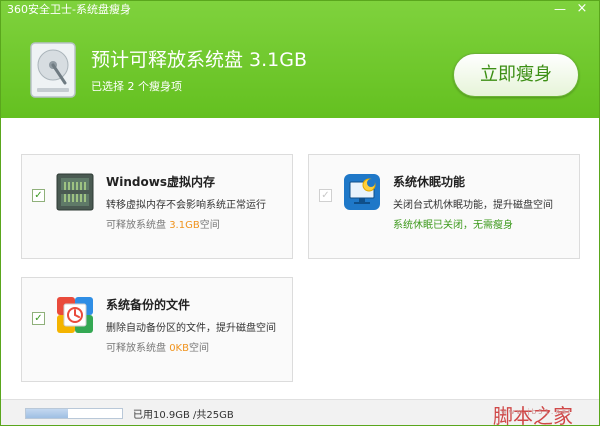 The height and width of the screenshot is (426, 600). What do you see at coordinates (160, 182) in the screenshot?
I see `virtual-memory-title: Windows虚拟内存` at bounding box center [160, 182].